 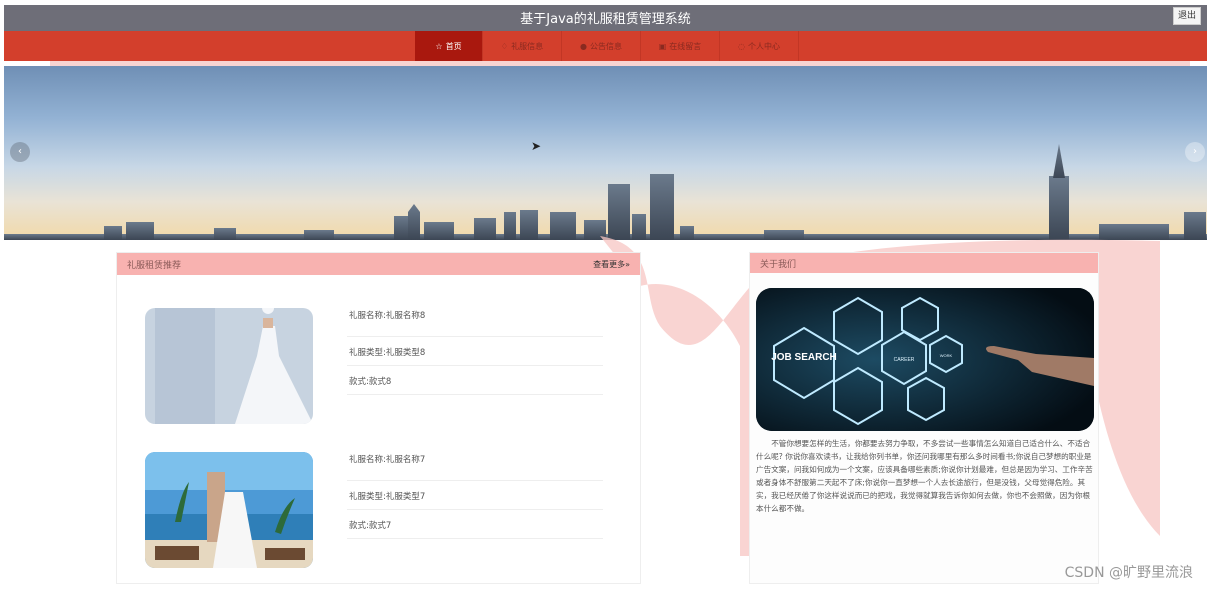 I want to click on nav-item-home: ☆ 首页, so click(x=449, y=46).